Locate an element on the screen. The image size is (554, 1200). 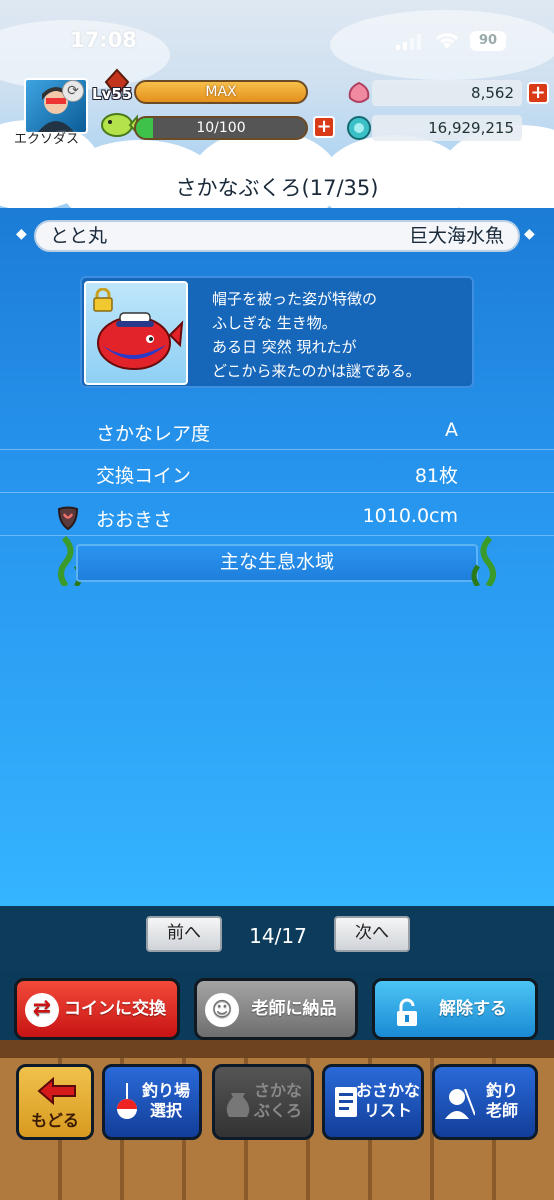
nav-fish-list: おさかな リスト is located at coordinates (373, 1102).